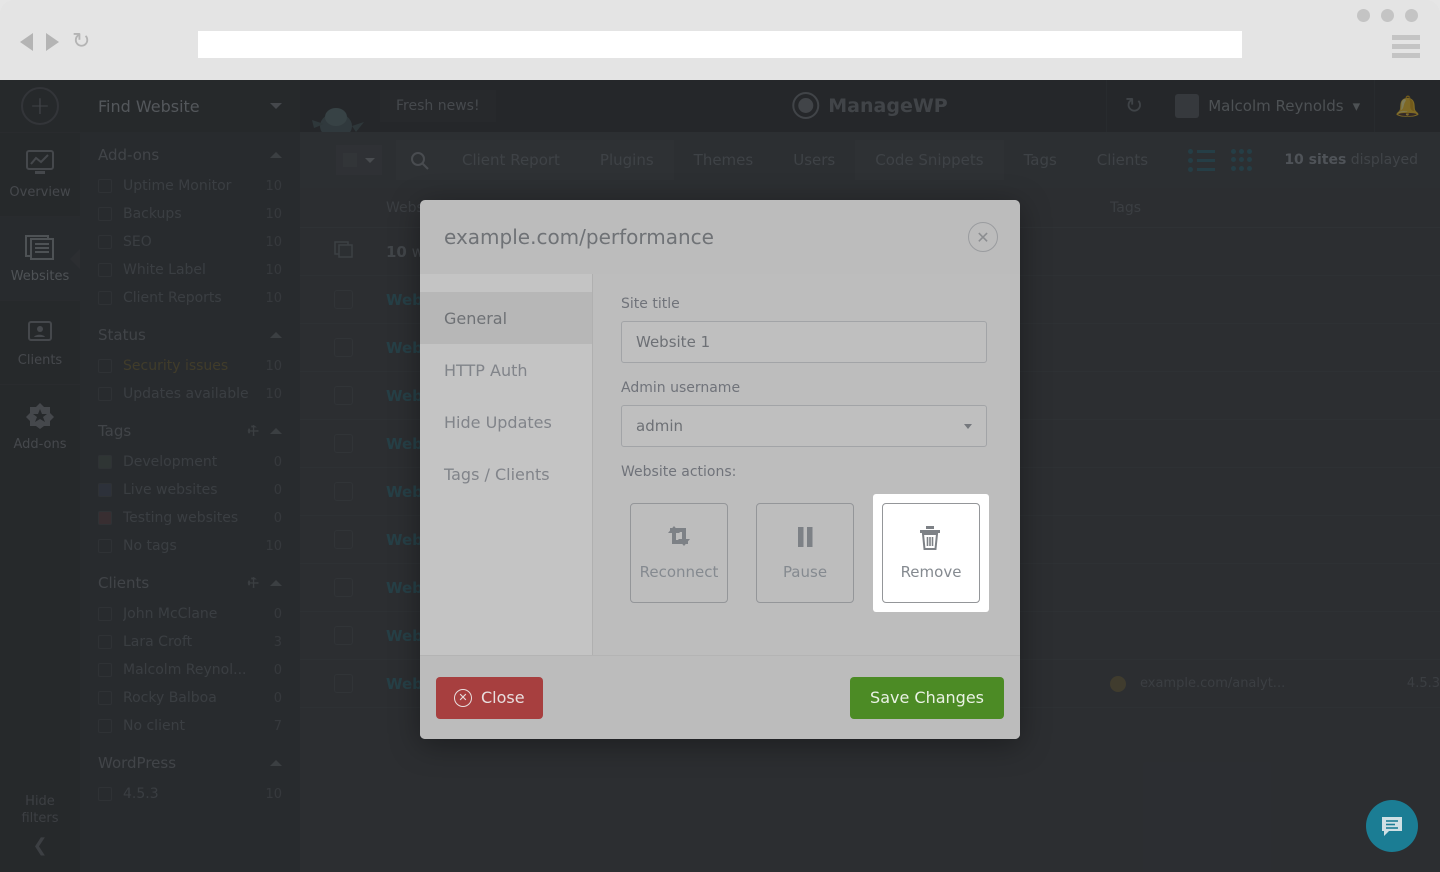  What do you see at coordinates (190, 428) in the screenshot?
I see `filter-group-header: Tags ⚒` at bounding box center [190, 428].